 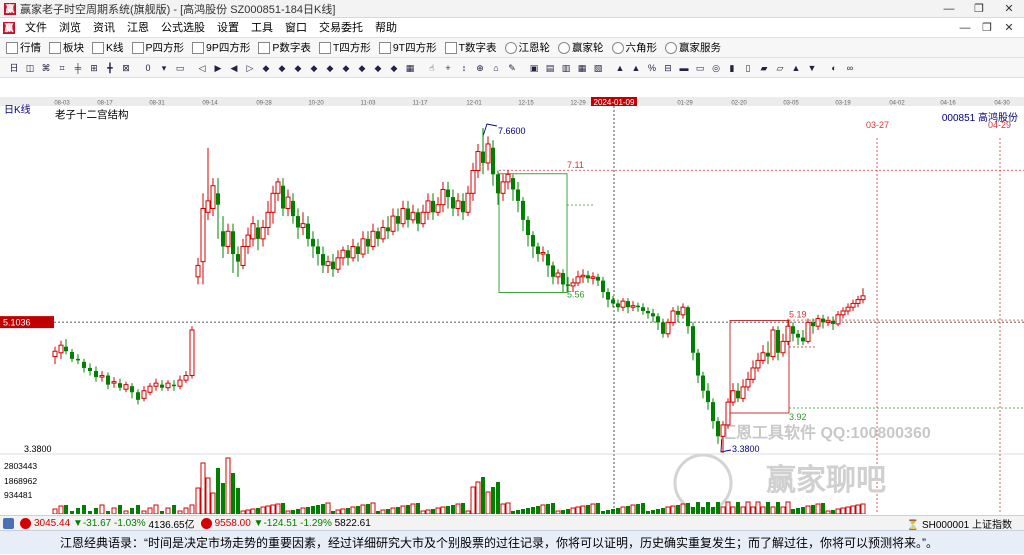 What do you see at coordinates (598, 68) in the screenshot?
I see `draw-tool-icon: ▧` at bounding box center [598, 68].